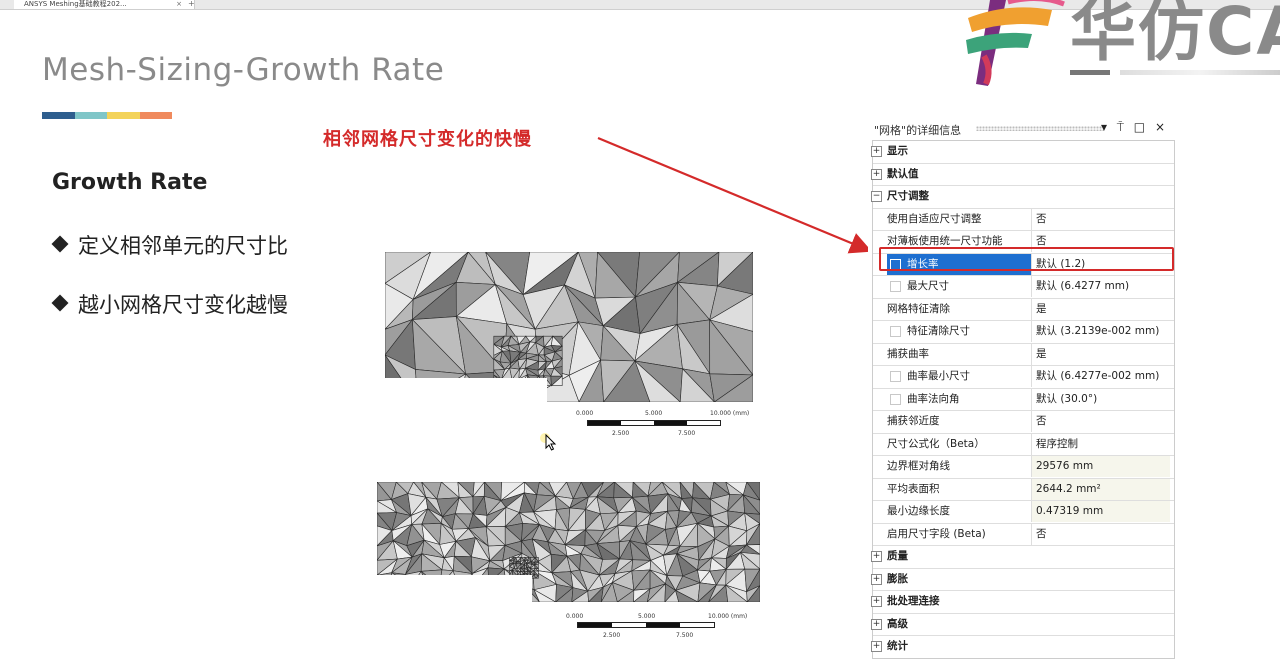 This screenshot has height=660, width=1280. Describe the element at coordinates (191, 4) in the screenshot. I see `new-tab-button: +` at that location.